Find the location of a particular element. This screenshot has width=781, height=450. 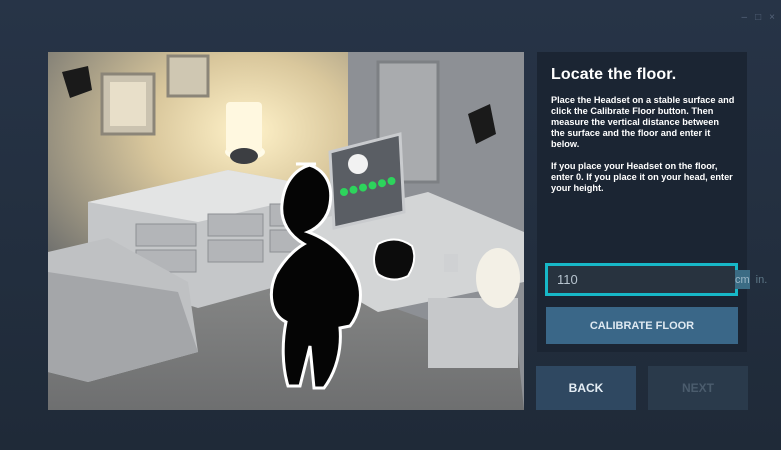

table-lamp is located at coordinates (244, 127).